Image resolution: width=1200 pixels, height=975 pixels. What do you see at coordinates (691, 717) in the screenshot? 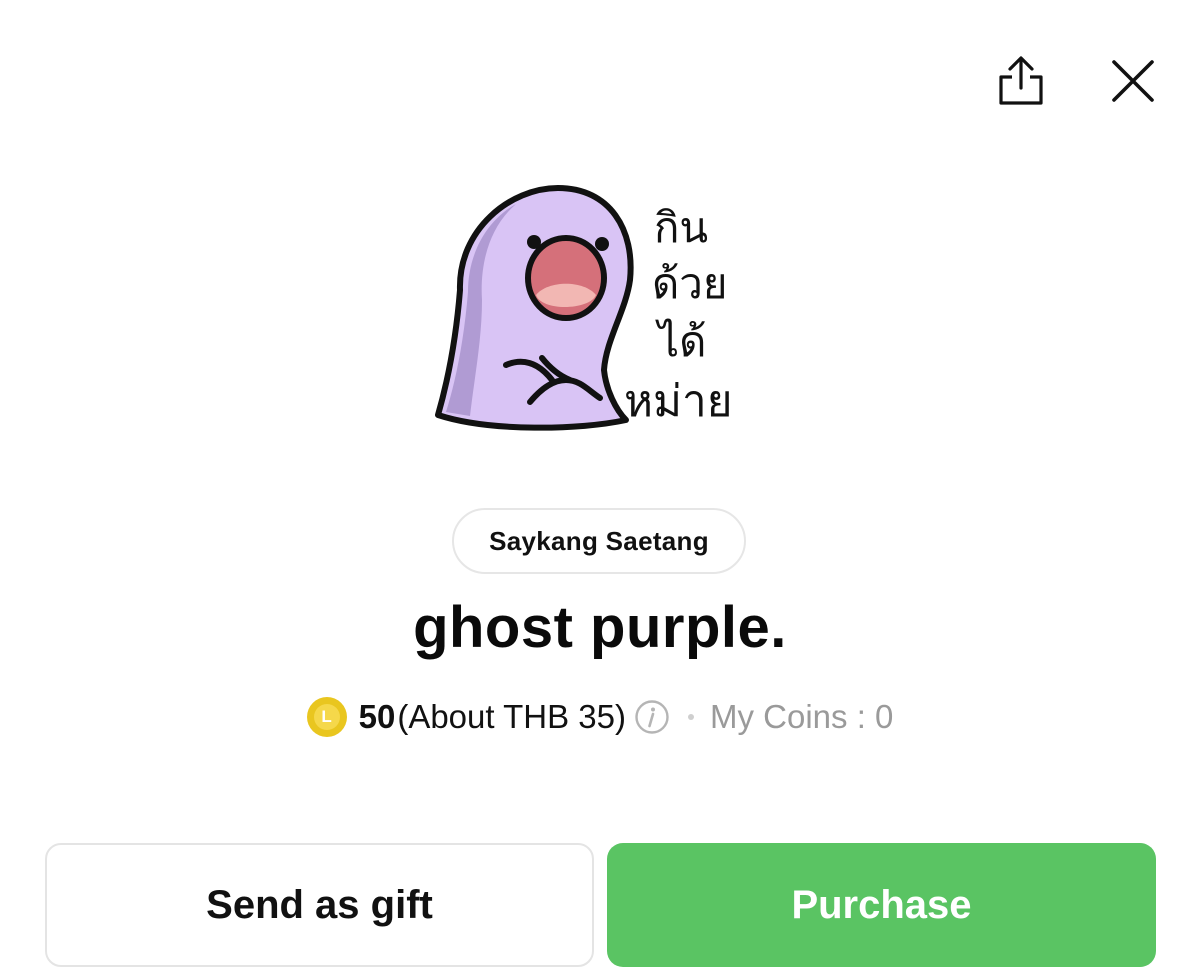
I see `separator-dot` at bounding box center [691, 717].